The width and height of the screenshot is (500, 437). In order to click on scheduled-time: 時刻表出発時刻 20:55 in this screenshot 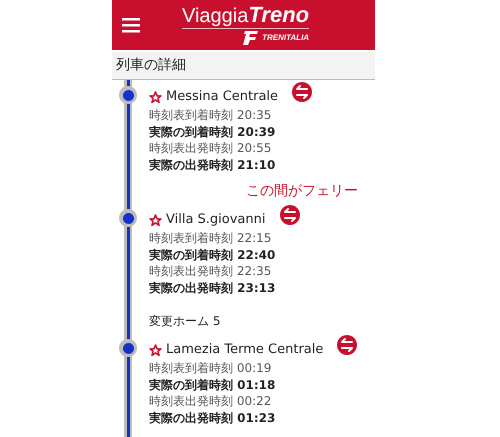, I will do `click(210, 148)`.